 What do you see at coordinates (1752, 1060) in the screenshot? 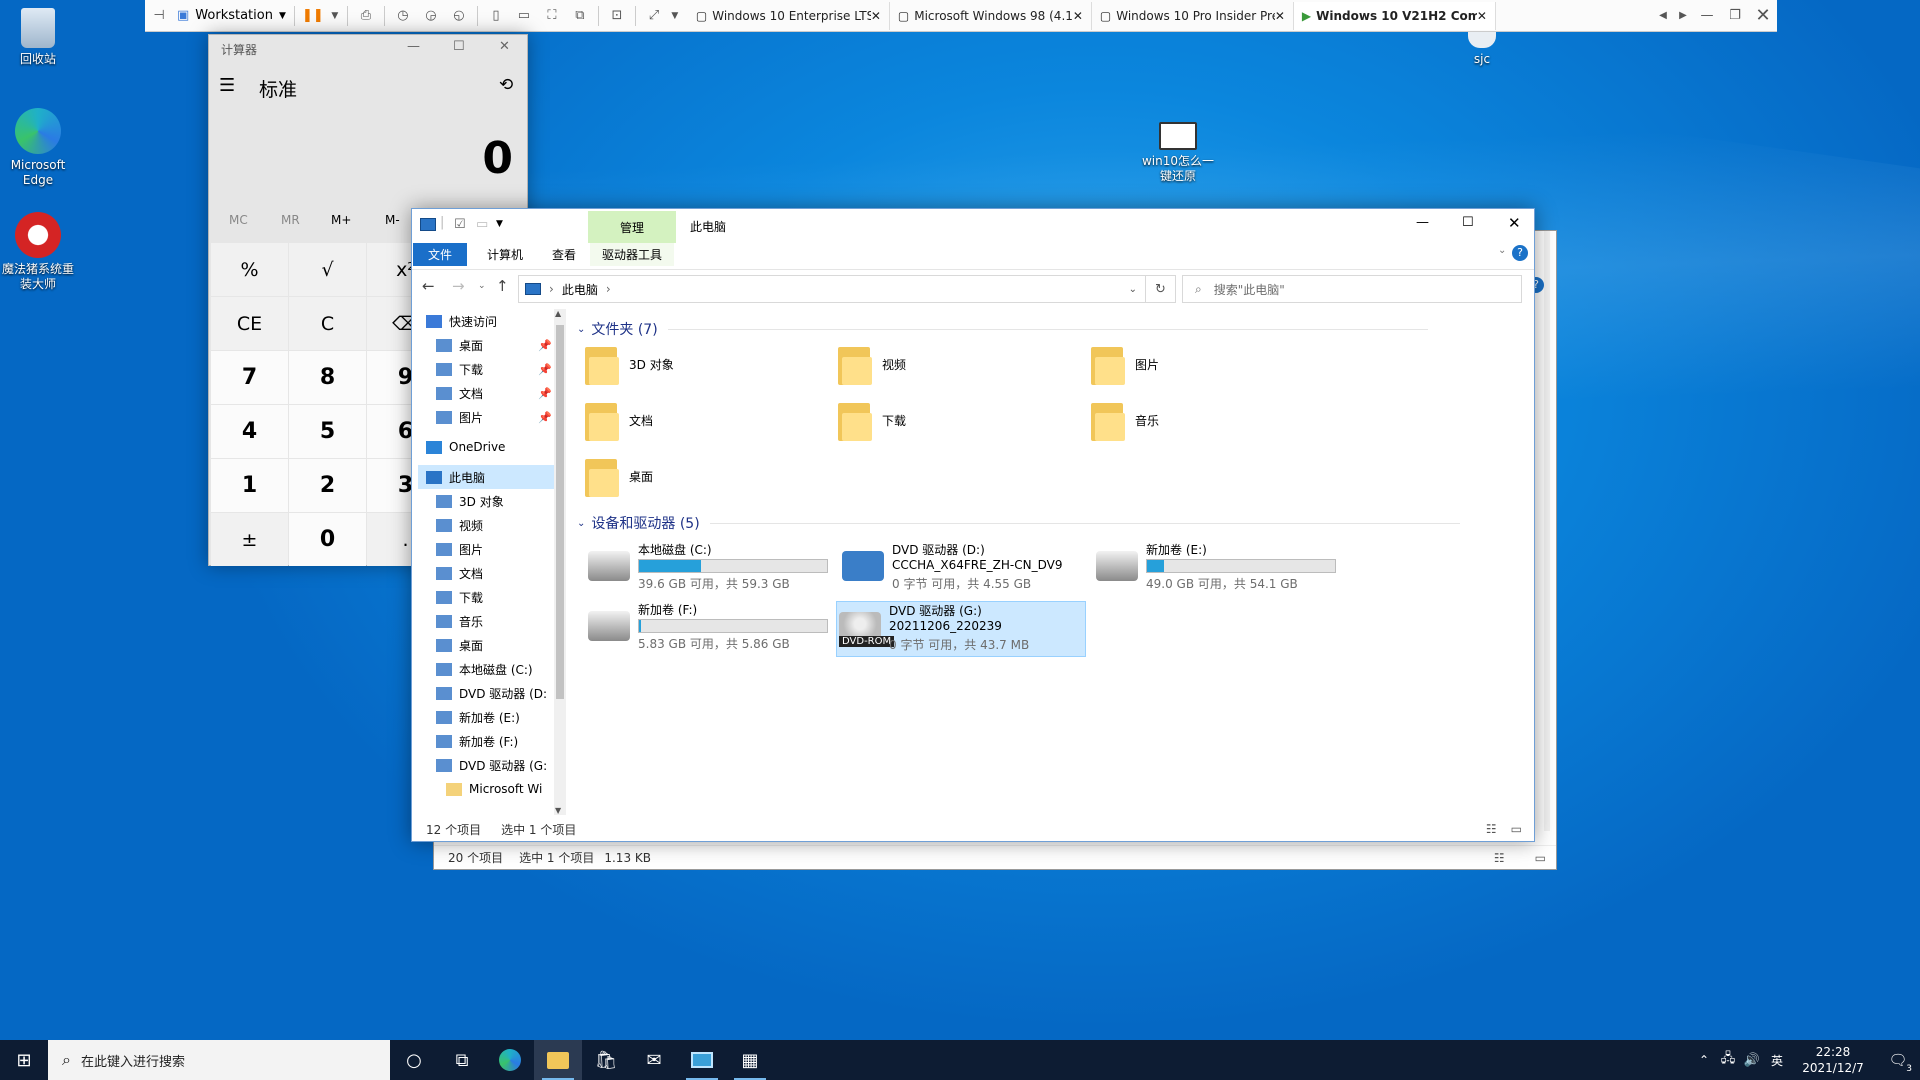
I see `volume-icon: 🔊` at bounding box center [1752, 1060].